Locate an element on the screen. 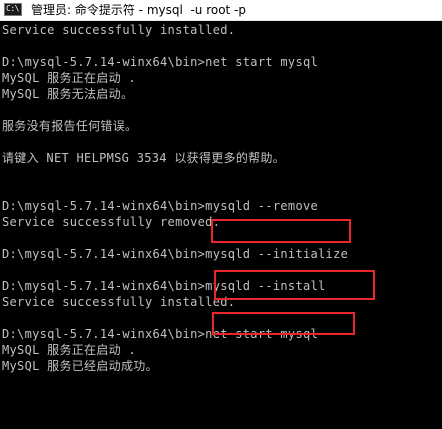 The height and width of the screenshot is (429, 442). title-bar: C:\ 管理员: 命令提示符 - mysql -u root -p is located at coordinates (221, 10).